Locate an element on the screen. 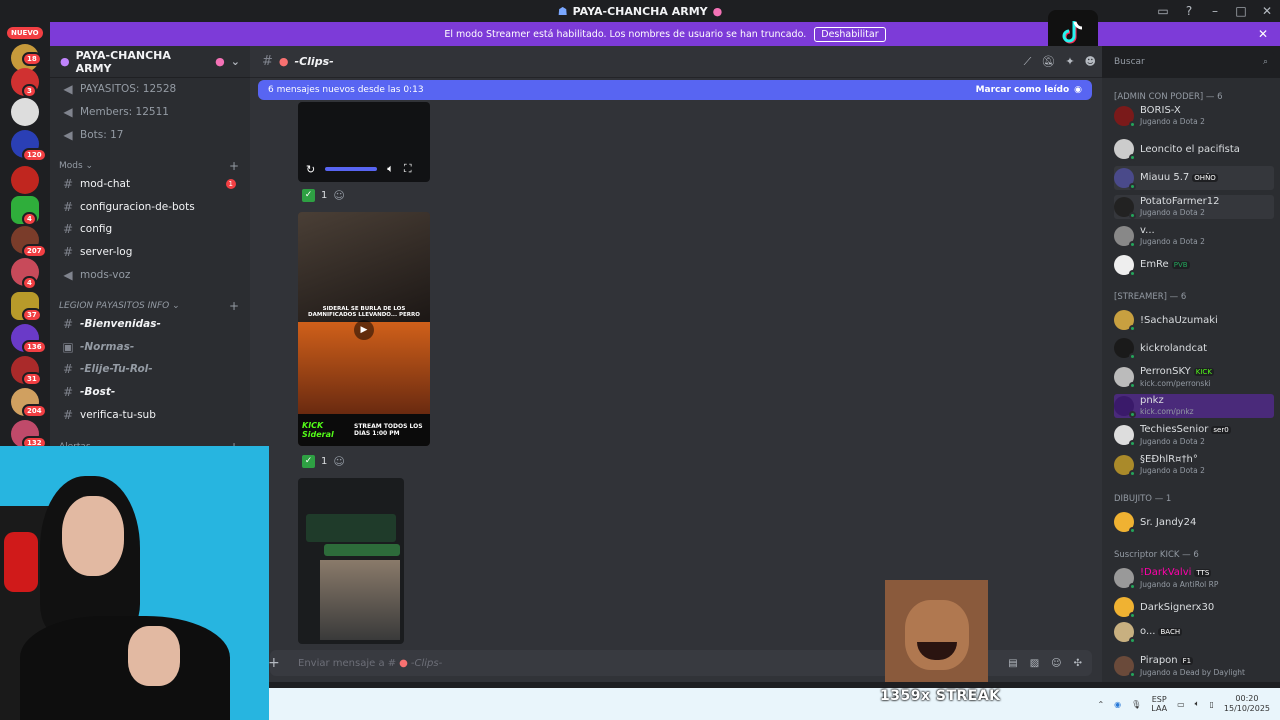 The image size is (1280, 720). member-item: BORIS-X Jugando a Dota 2 is located at coordinates (1194, 116).